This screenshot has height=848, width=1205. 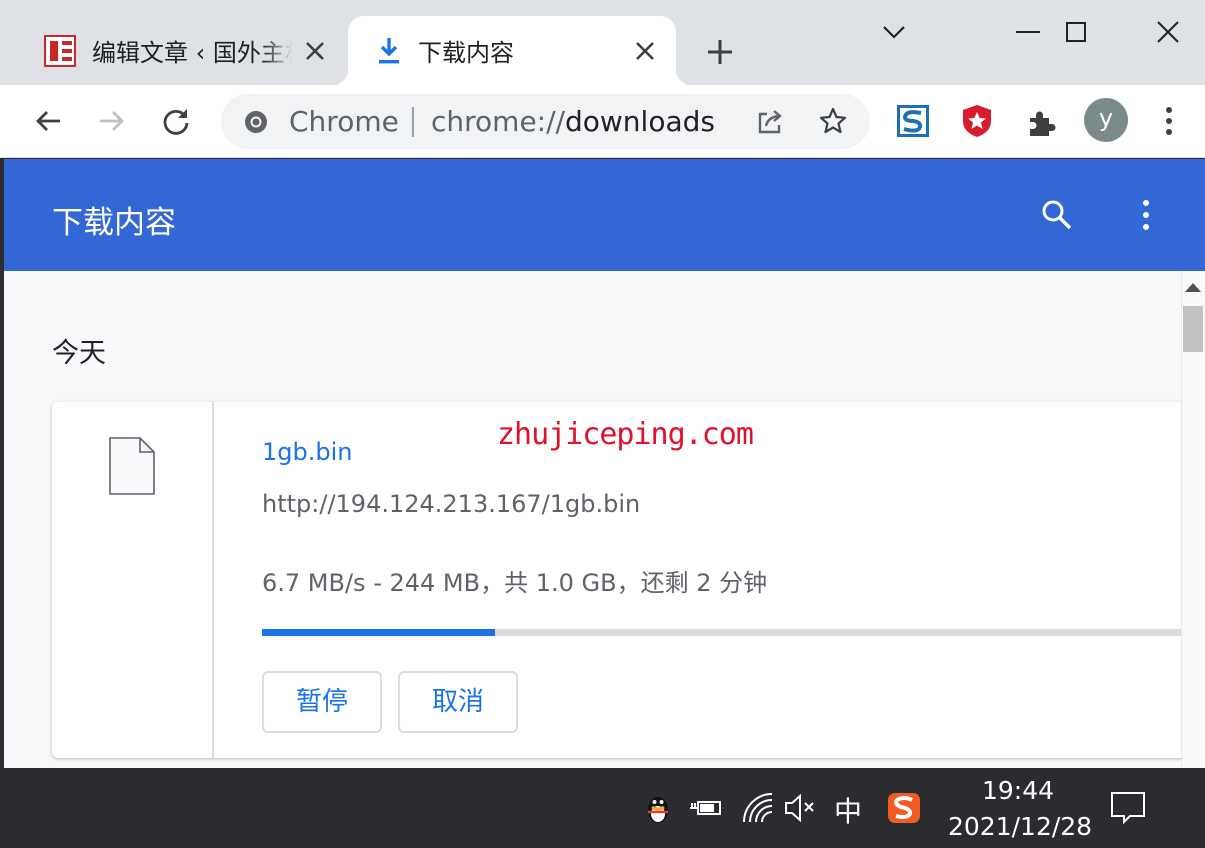 I want to click on forward-icon, so click(x=112, y=121).